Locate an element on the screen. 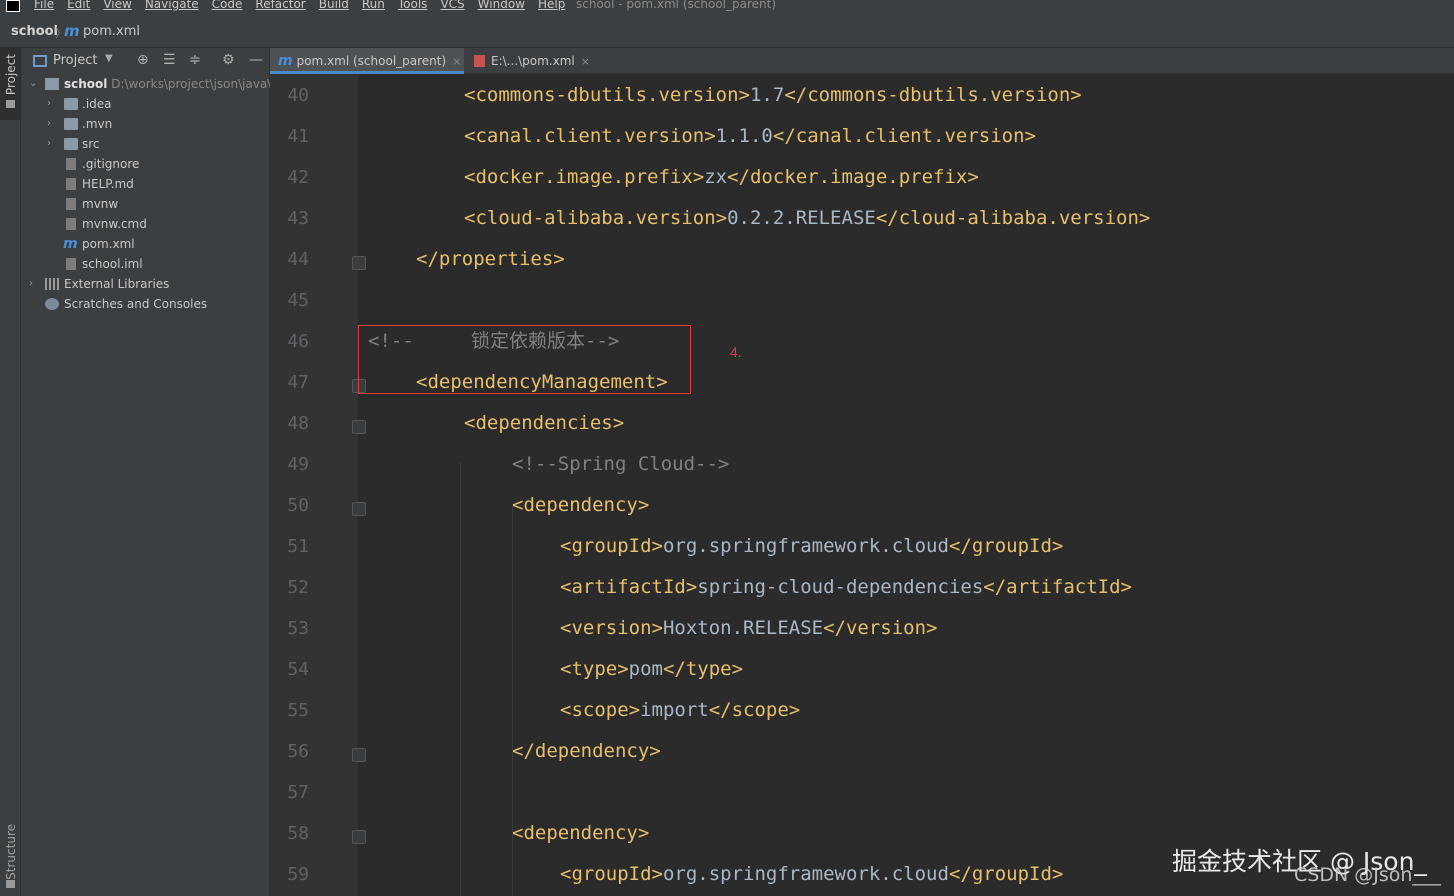 This screenshot has height=896, width=1454. code-line: </dependency> is located at coordinates (586, 751).